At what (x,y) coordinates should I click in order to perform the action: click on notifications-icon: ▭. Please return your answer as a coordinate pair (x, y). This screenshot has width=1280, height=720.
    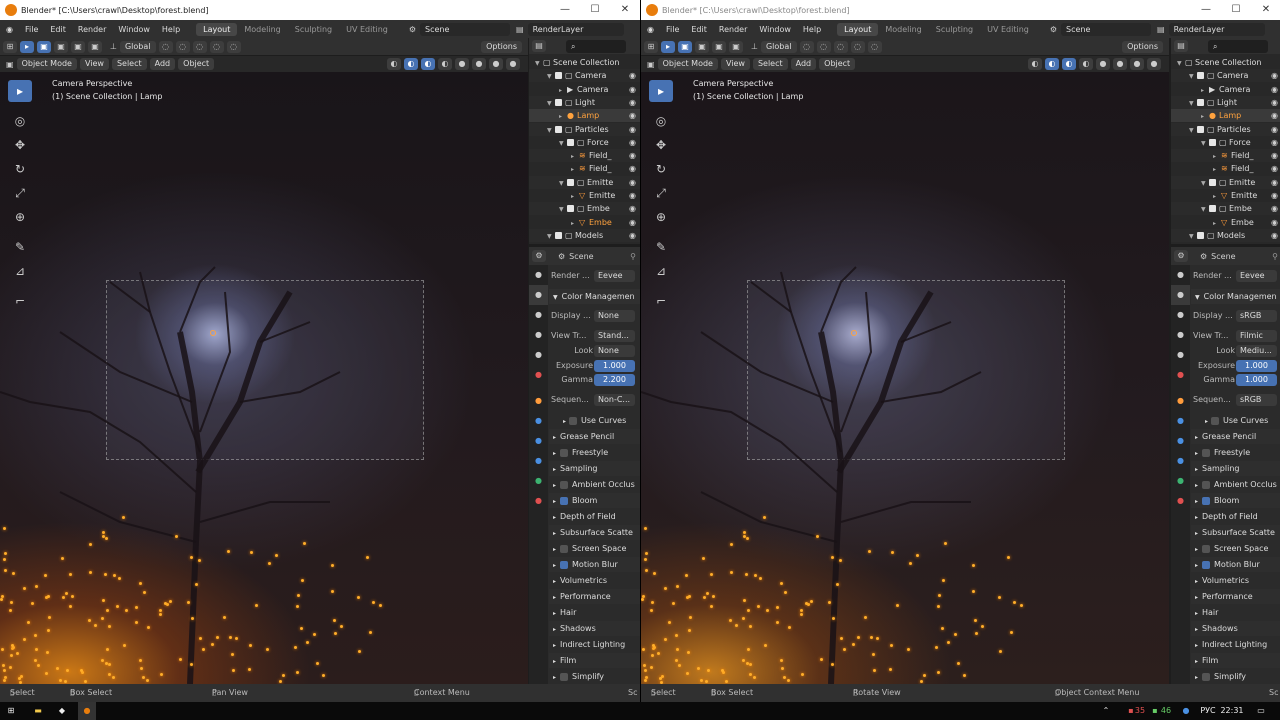
    Looking at the image, I should click on (1261, 711).